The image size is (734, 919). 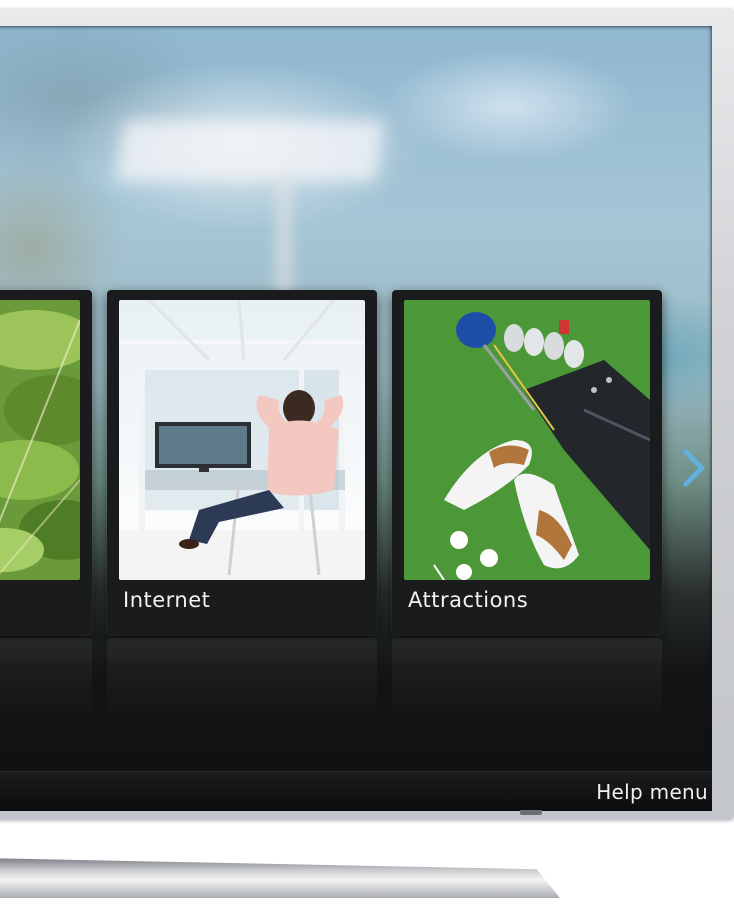 I want to click on help-menu-button: Help menu, so click(x=652, y=792).